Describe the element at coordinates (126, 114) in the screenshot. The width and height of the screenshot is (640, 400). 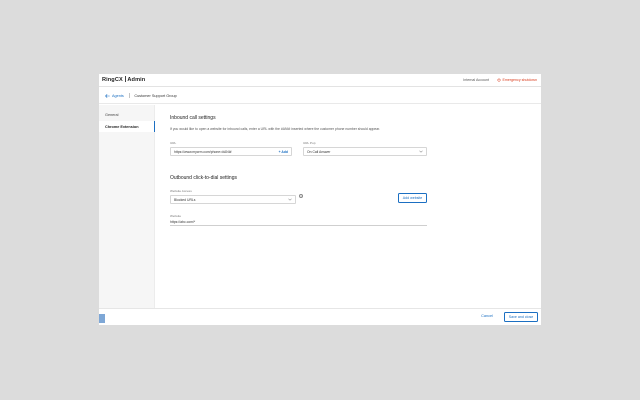
I see `sidebar-item-general: General` at that location.